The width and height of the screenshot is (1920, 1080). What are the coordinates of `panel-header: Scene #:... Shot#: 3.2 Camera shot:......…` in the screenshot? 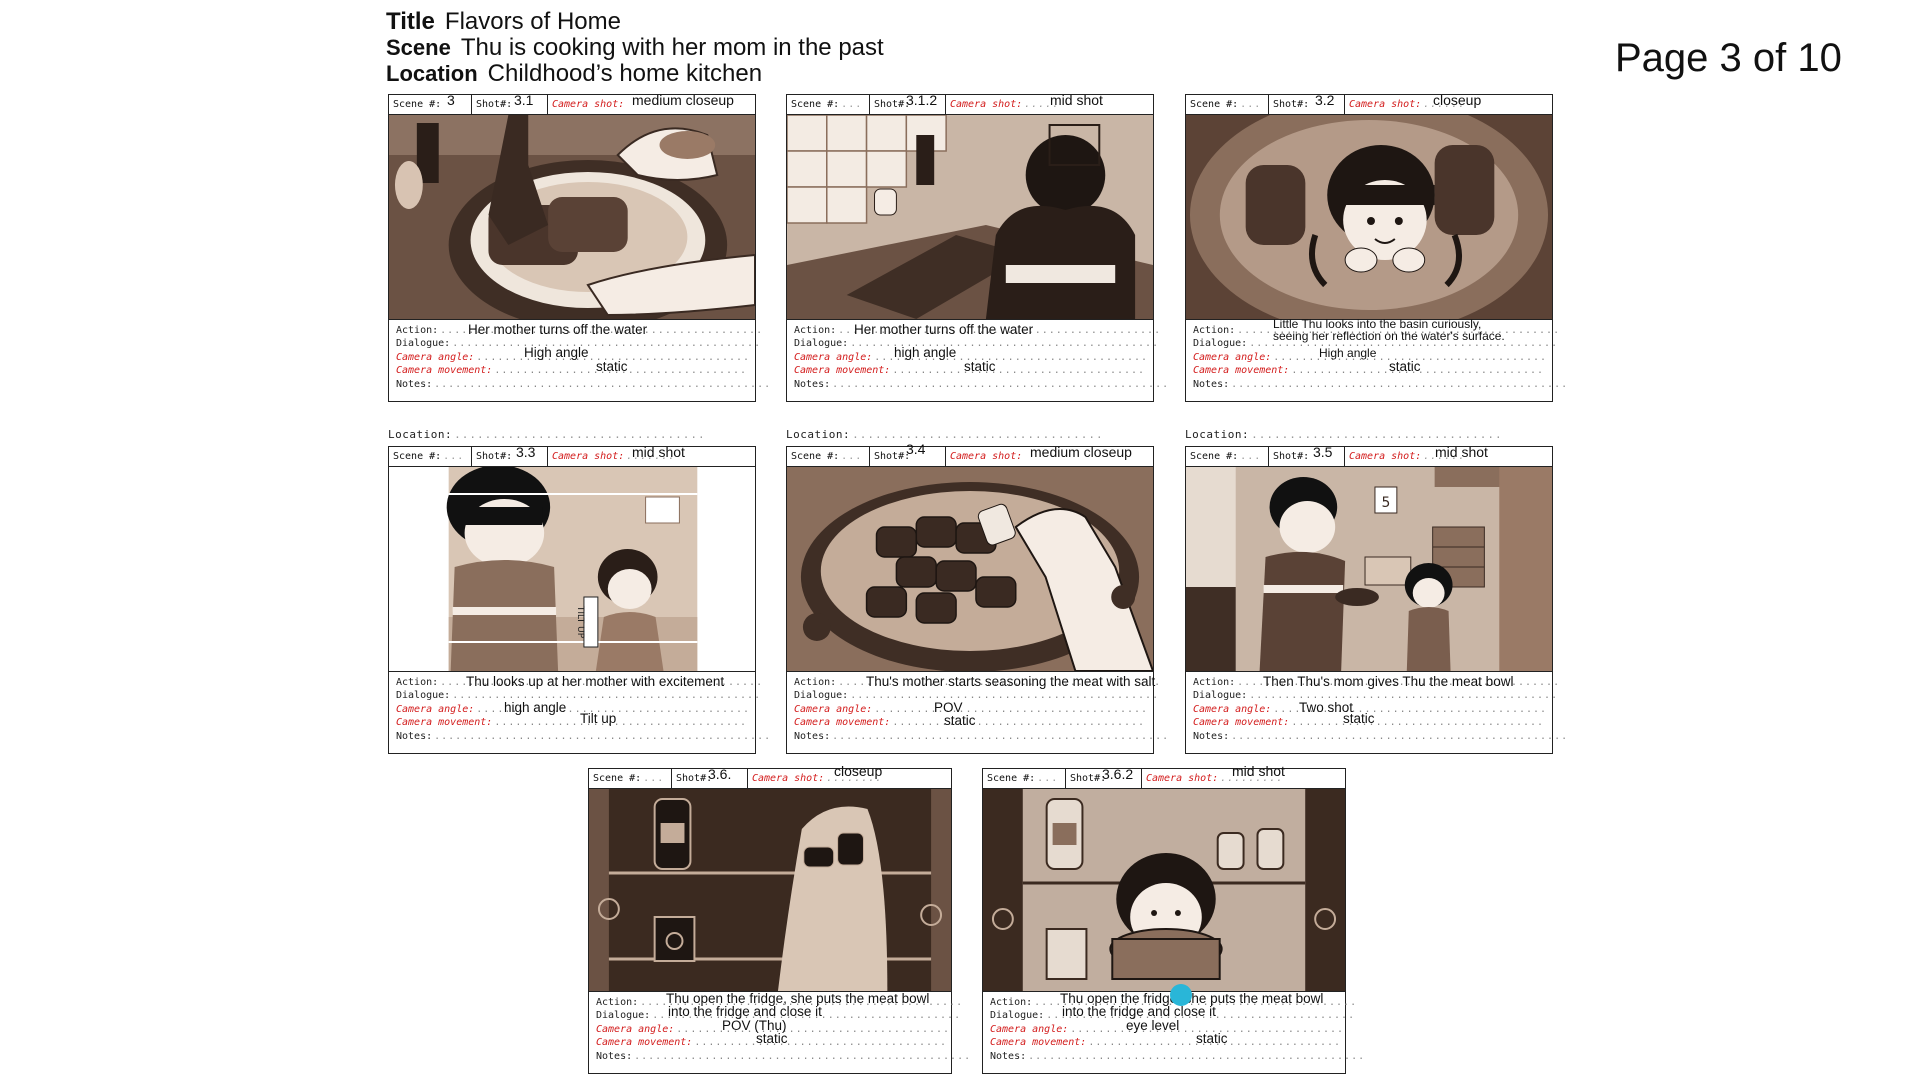 It's located at (1369, 103).